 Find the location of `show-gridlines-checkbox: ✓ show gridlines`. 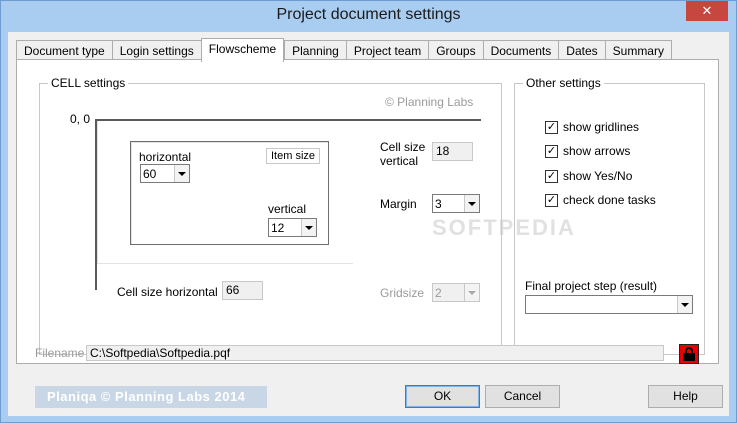

show-gridlines-checkbox: ✓ show gridlines is located at coordinates (592, 127).